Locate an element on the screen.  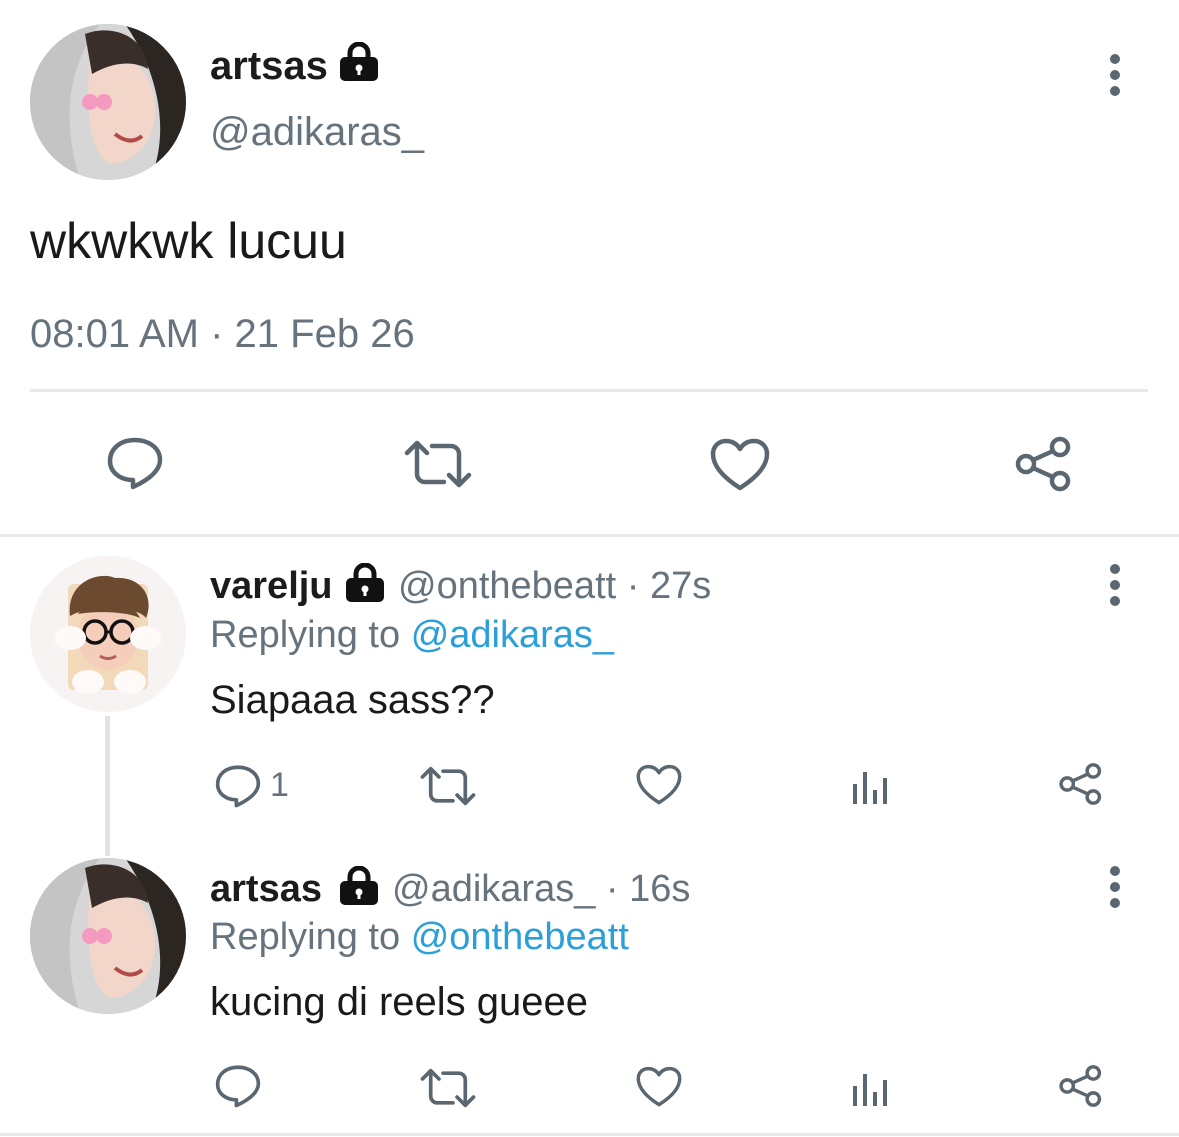
replying-to: Replying to @adikaras_ is located at coordinates (412, 635).